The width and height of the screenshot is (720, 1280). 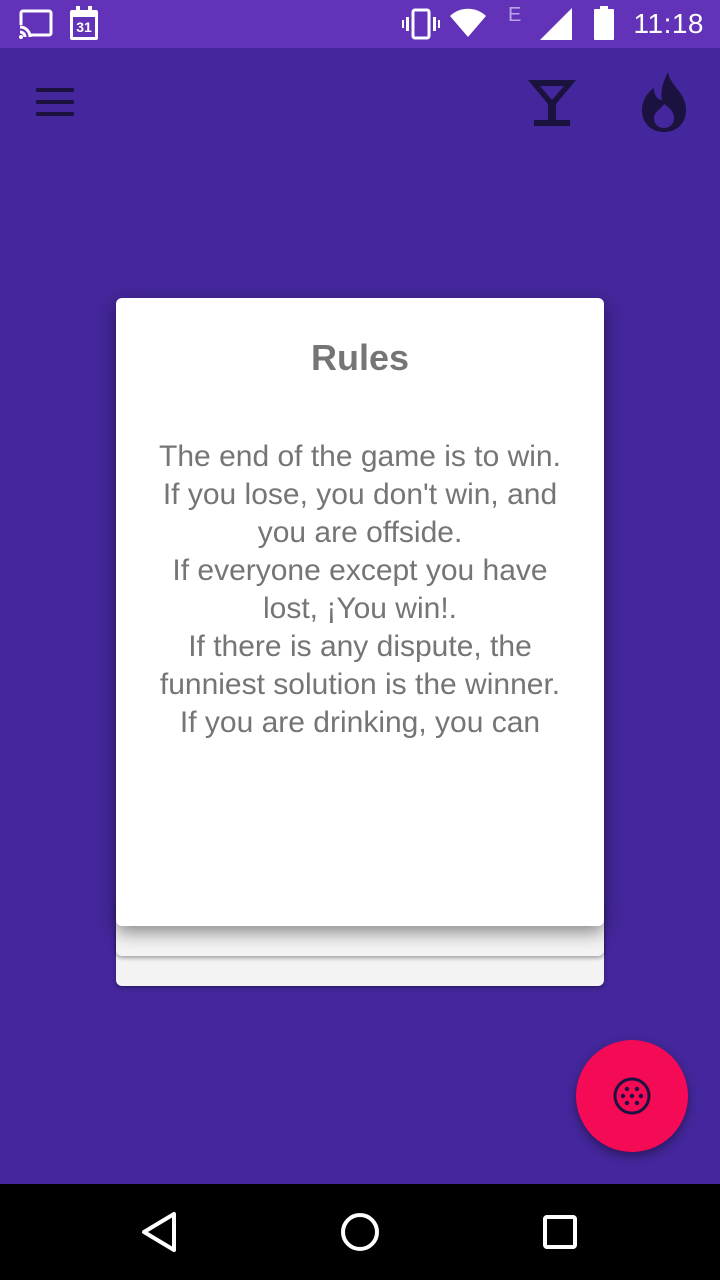 I want to click on recents-icon, so click(x=560, y=1232).